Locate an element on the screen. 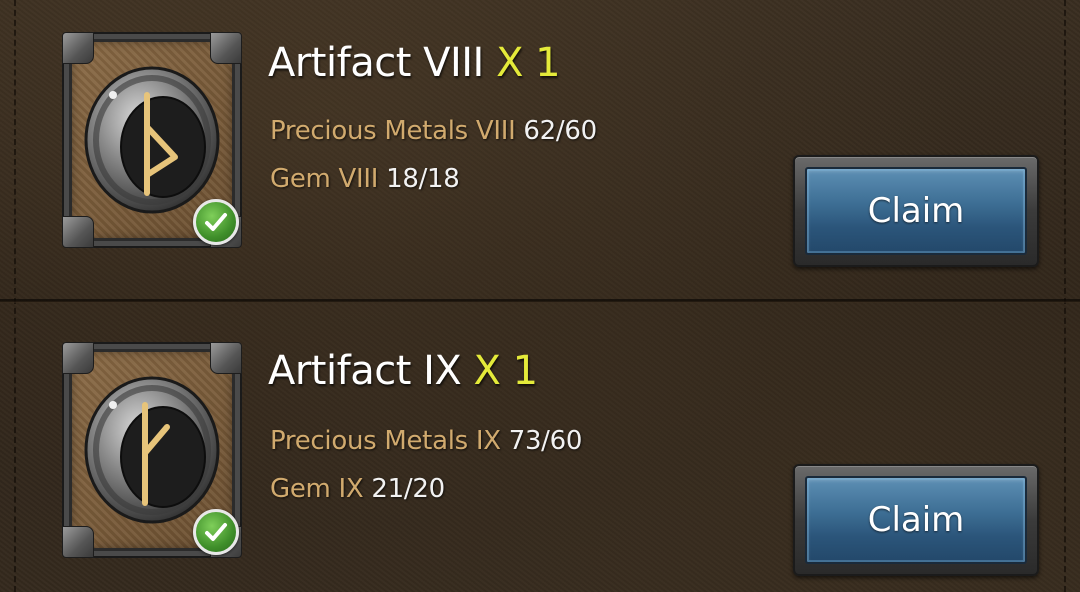 This screenshot has width=1080, height=592. requirement-name: Gem IX is located at coordinates (317, 489).